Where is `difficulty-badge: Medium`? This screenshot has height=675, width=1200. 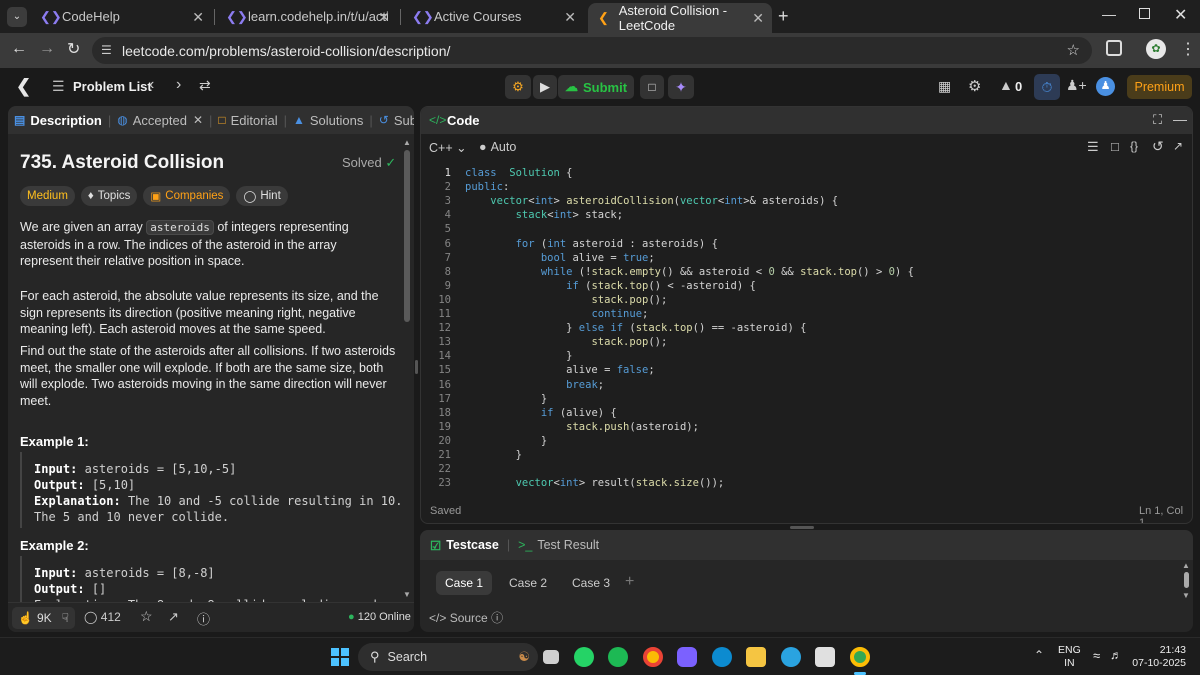
difficulty-badge: Medium is located at coordinates (47, 196).